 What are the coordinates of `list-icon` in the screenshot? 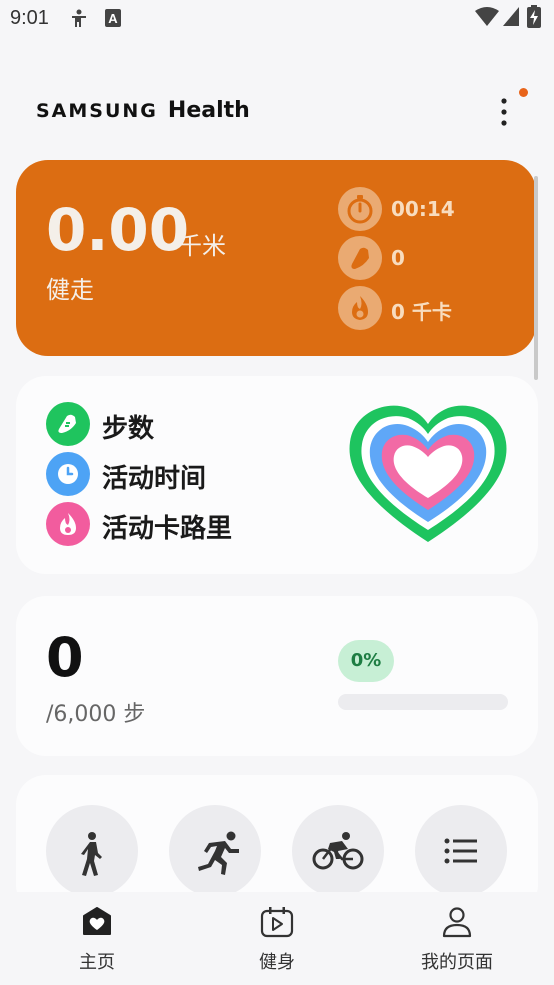 It's located at (460, 851).